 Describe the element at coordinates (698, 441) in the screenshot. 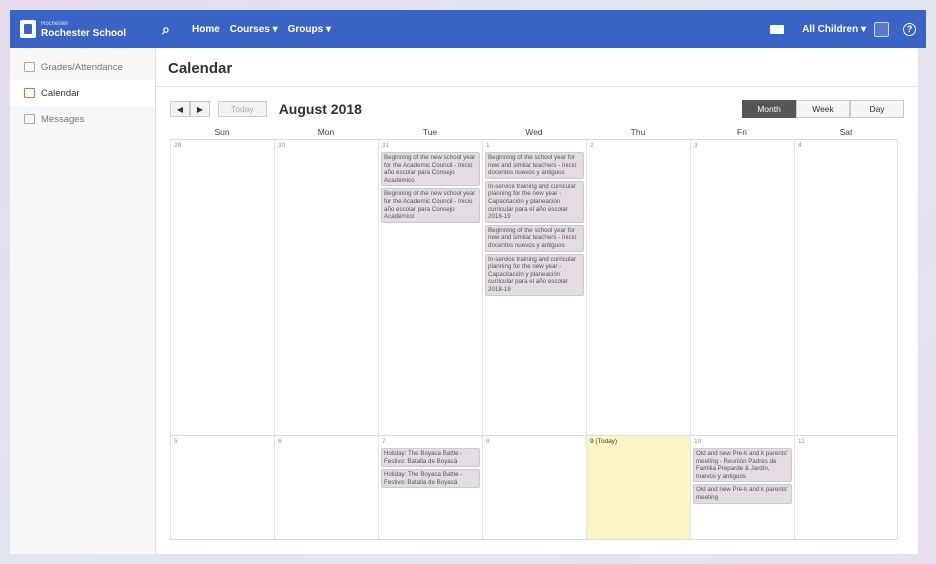

I see `day-number: 10` at that location.